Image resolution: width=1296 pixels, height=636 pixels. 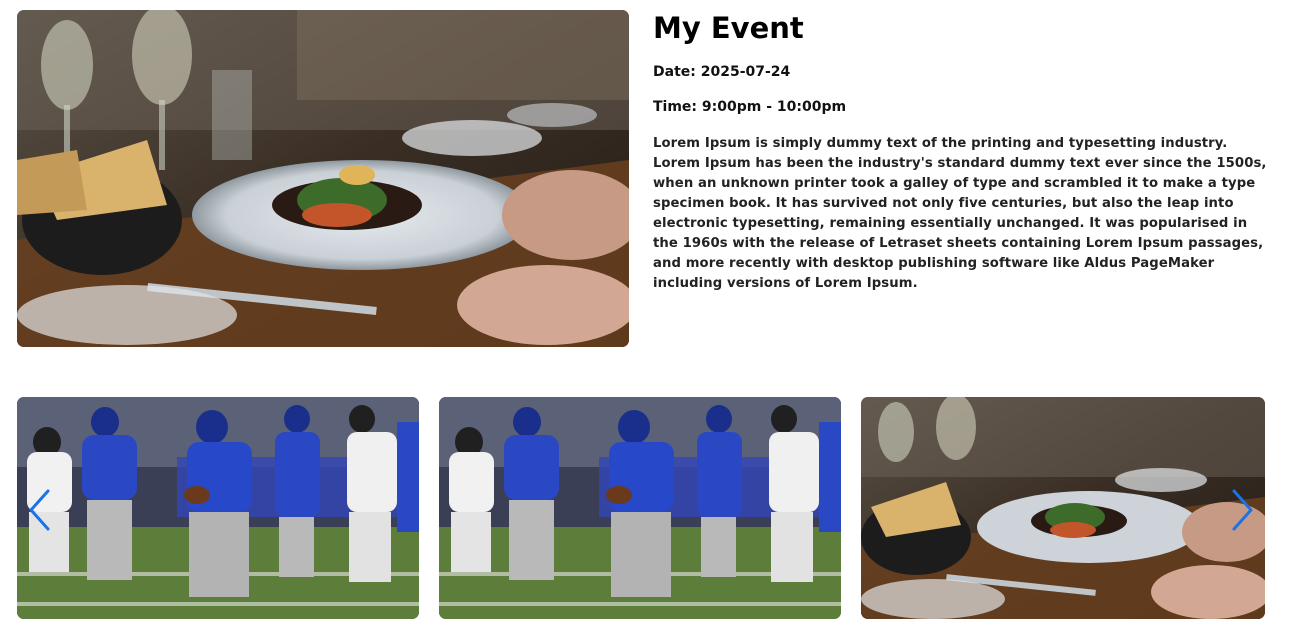 I want to click on carousel-prev-button, so click(x=40, y=510).